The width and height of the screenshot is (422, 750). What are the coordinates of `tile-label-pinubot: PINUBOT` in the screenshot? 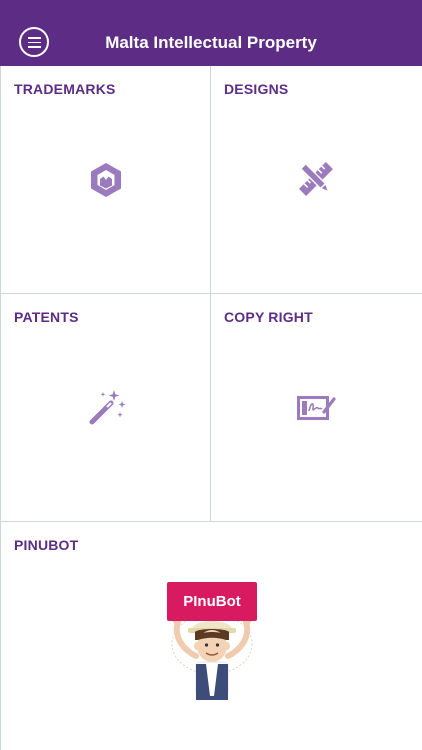 It's located at (46, 545).